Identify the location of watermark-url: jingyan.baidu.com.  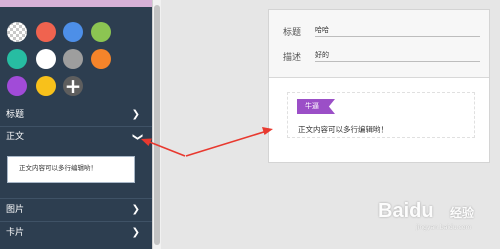
(444, 227).